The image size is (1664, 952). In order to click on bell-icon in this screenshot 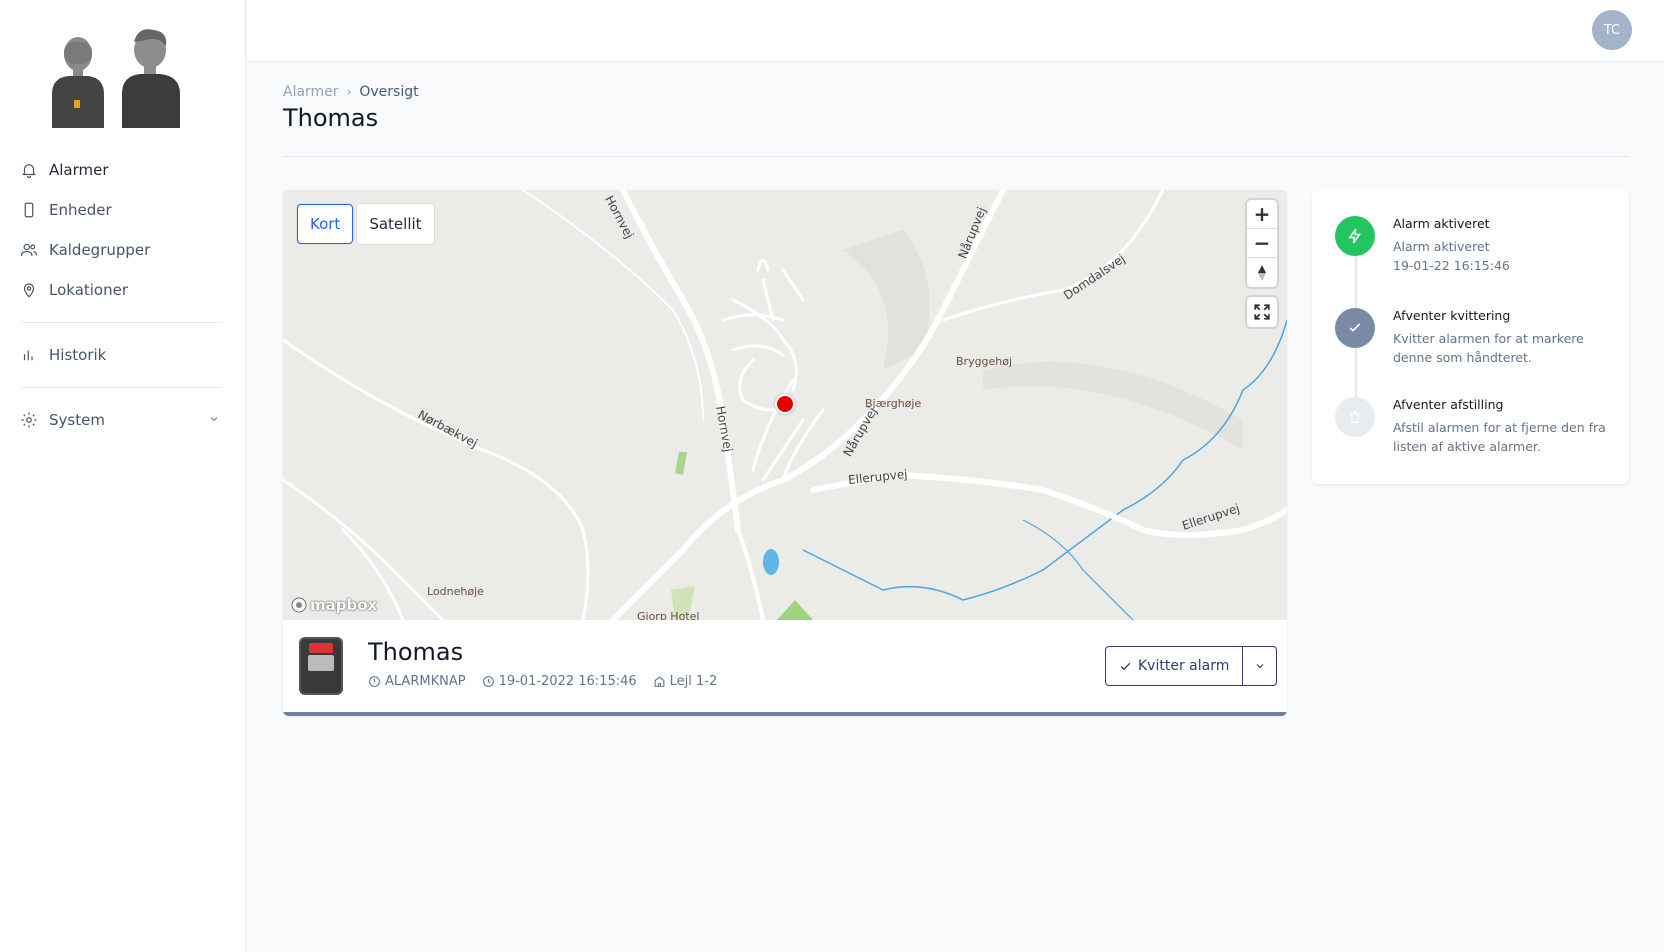, I will do `click(29, 170)`.